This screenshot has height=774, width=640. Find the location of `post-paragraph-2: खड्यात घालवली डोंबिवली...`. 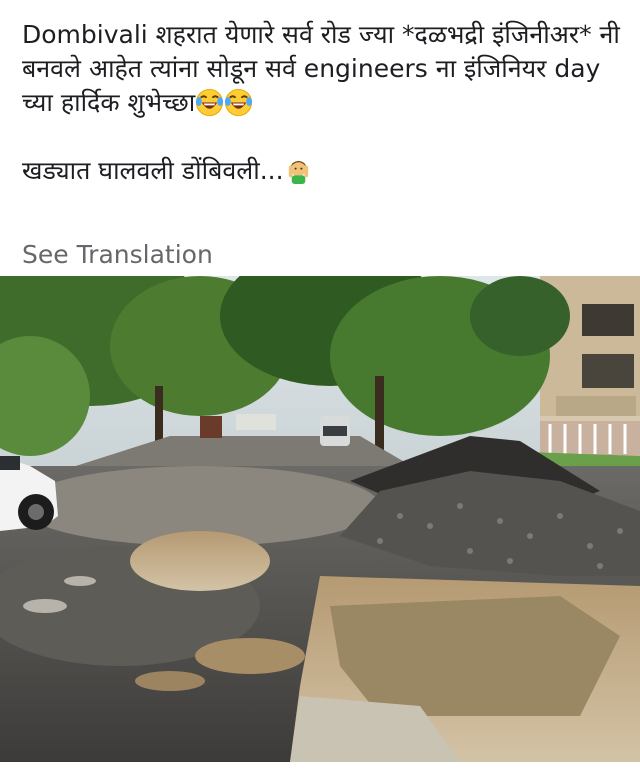

post-paragraph-2: खड्यात घालवली डोंबिवली... is located at coordinates (322, 171).